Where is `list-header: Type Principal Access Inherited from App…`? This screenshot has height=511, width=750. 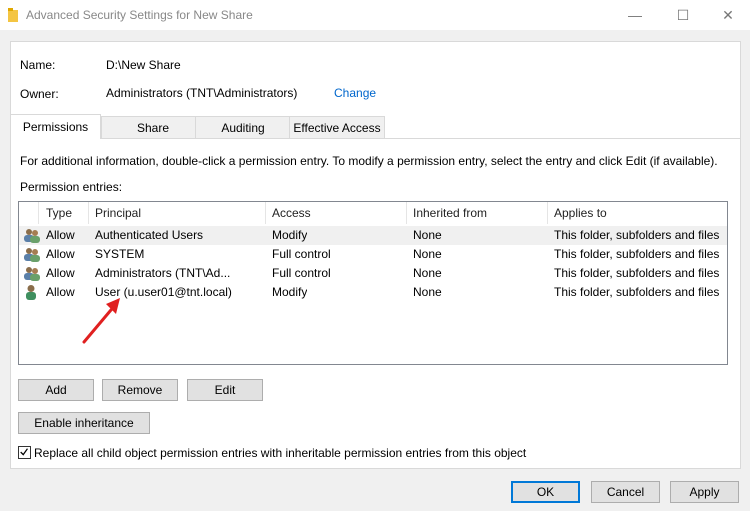
list-header: Type Principal Access Inherited from App… is located at coordinates (373, 213).